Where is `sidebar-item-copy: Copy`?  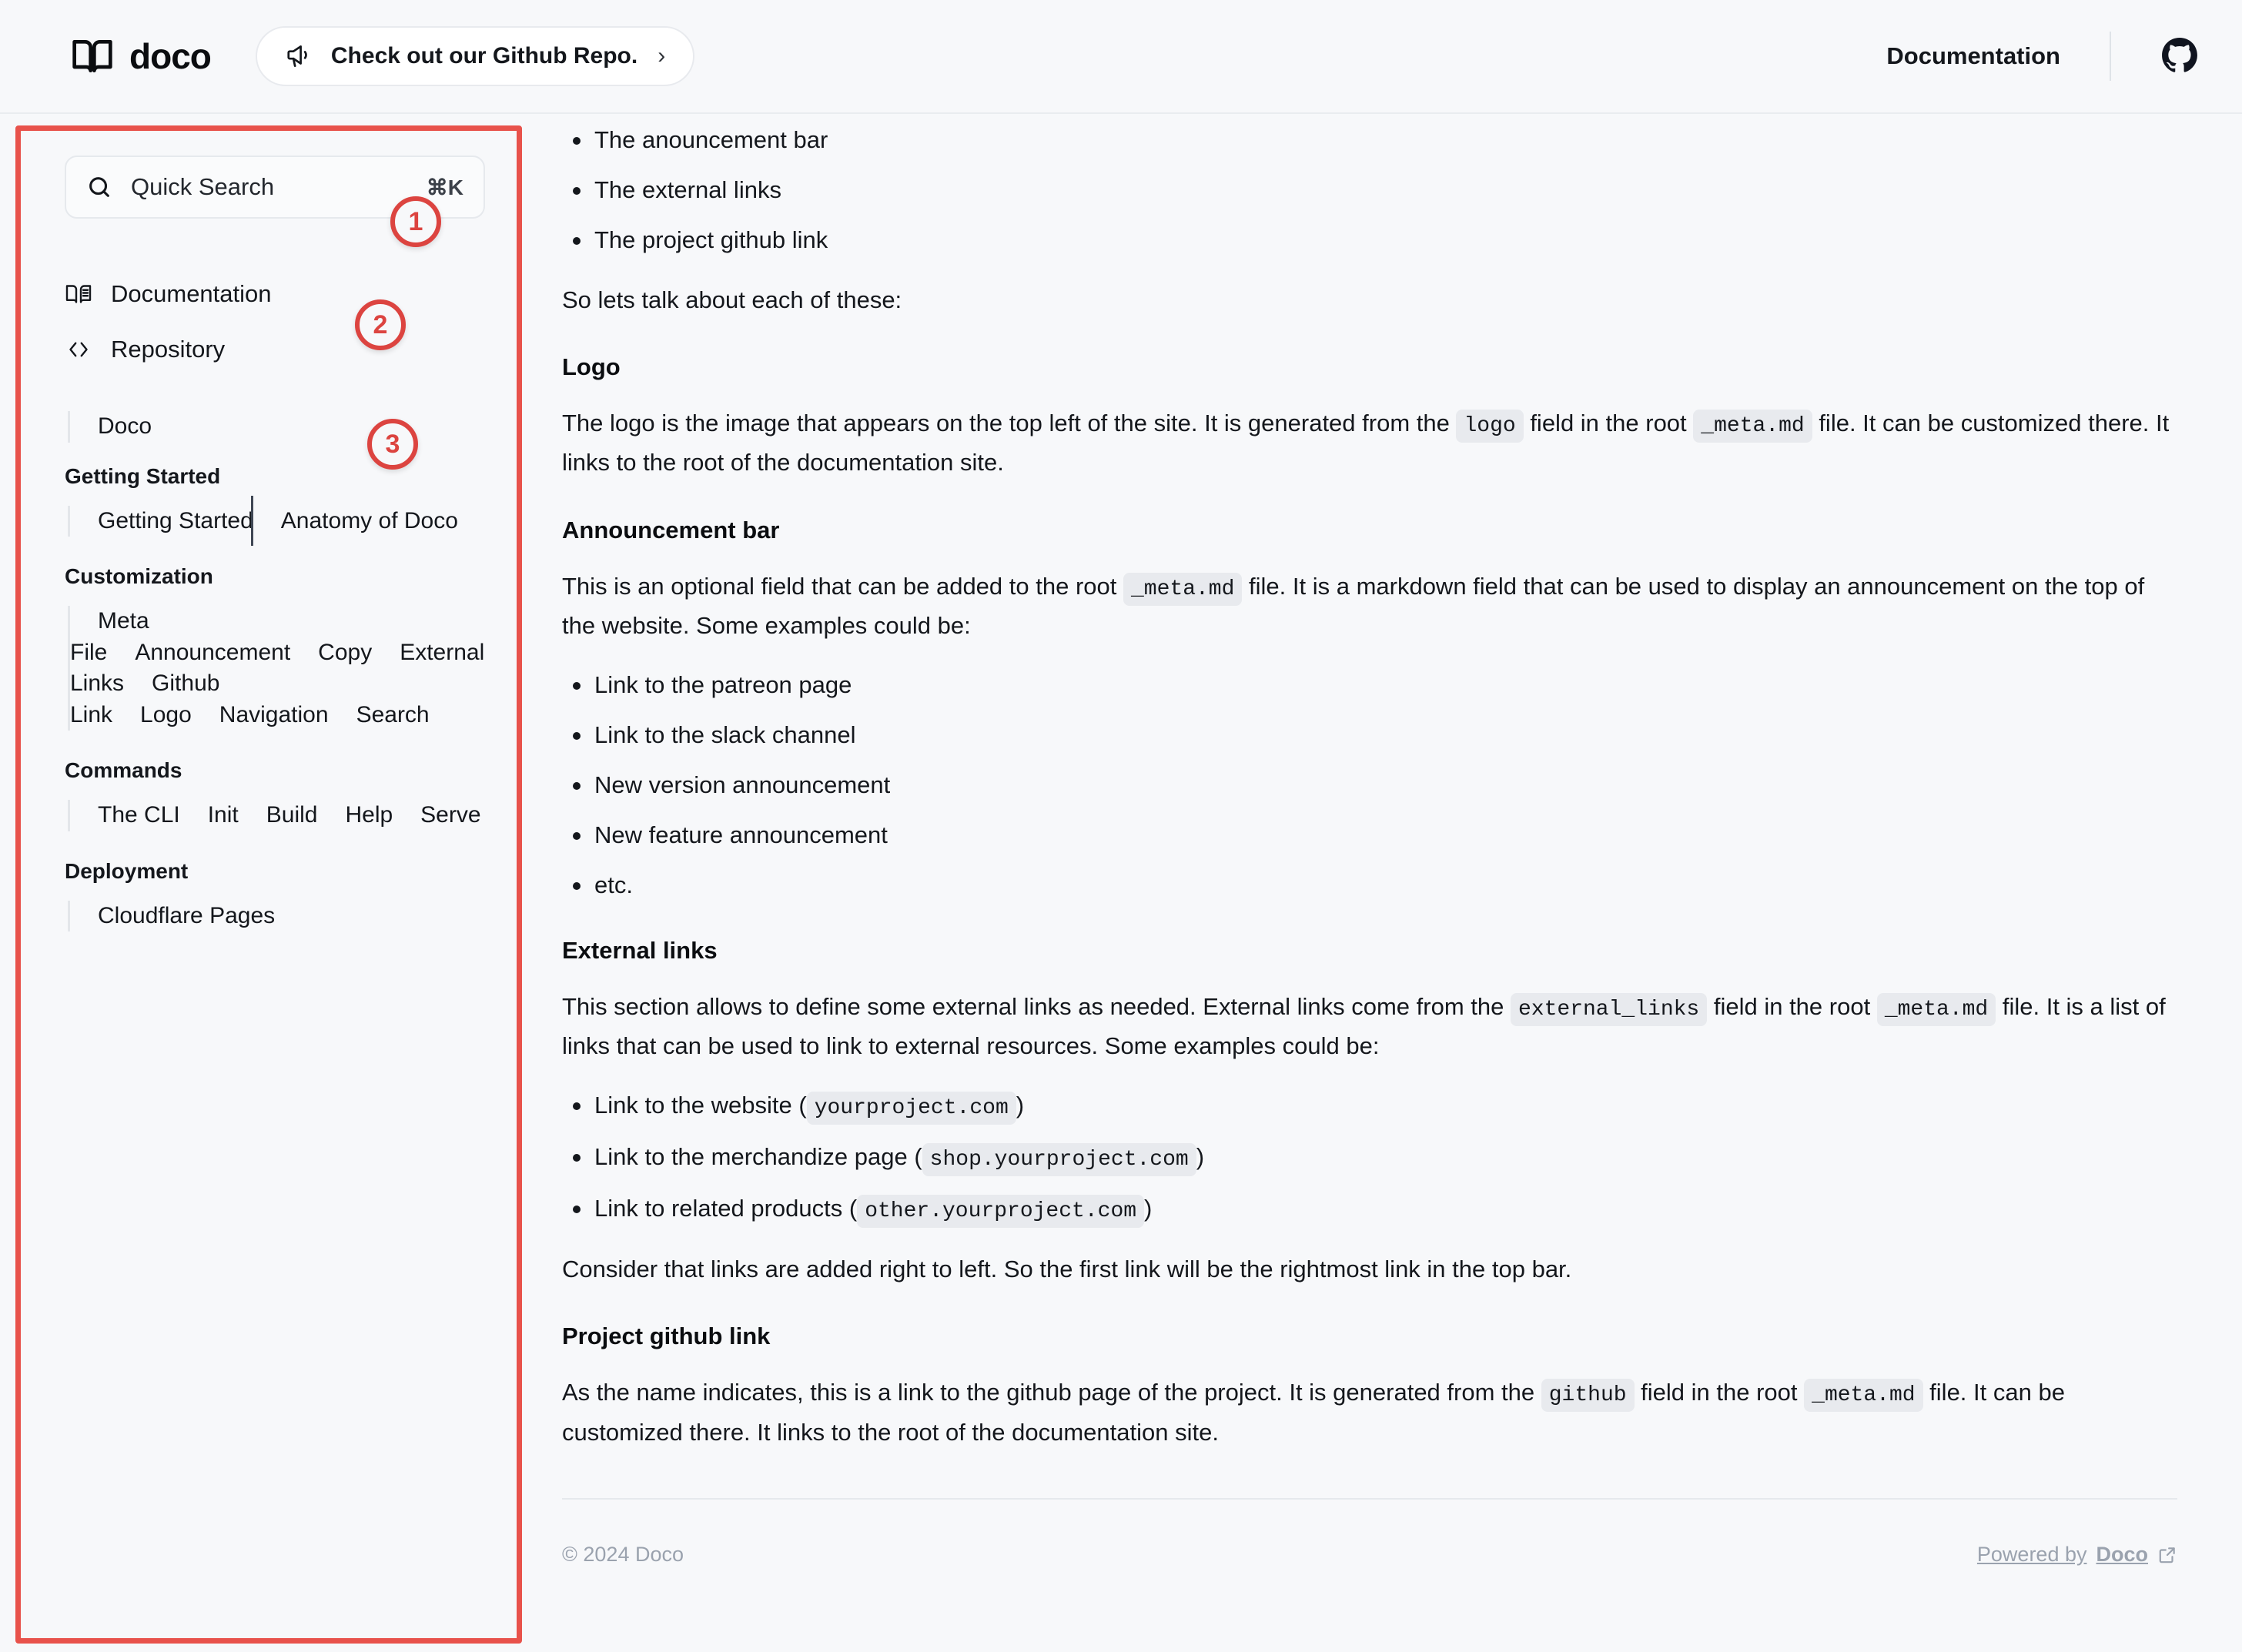
sidebar-item-copy: Copy is located at coordinates (330, 652).